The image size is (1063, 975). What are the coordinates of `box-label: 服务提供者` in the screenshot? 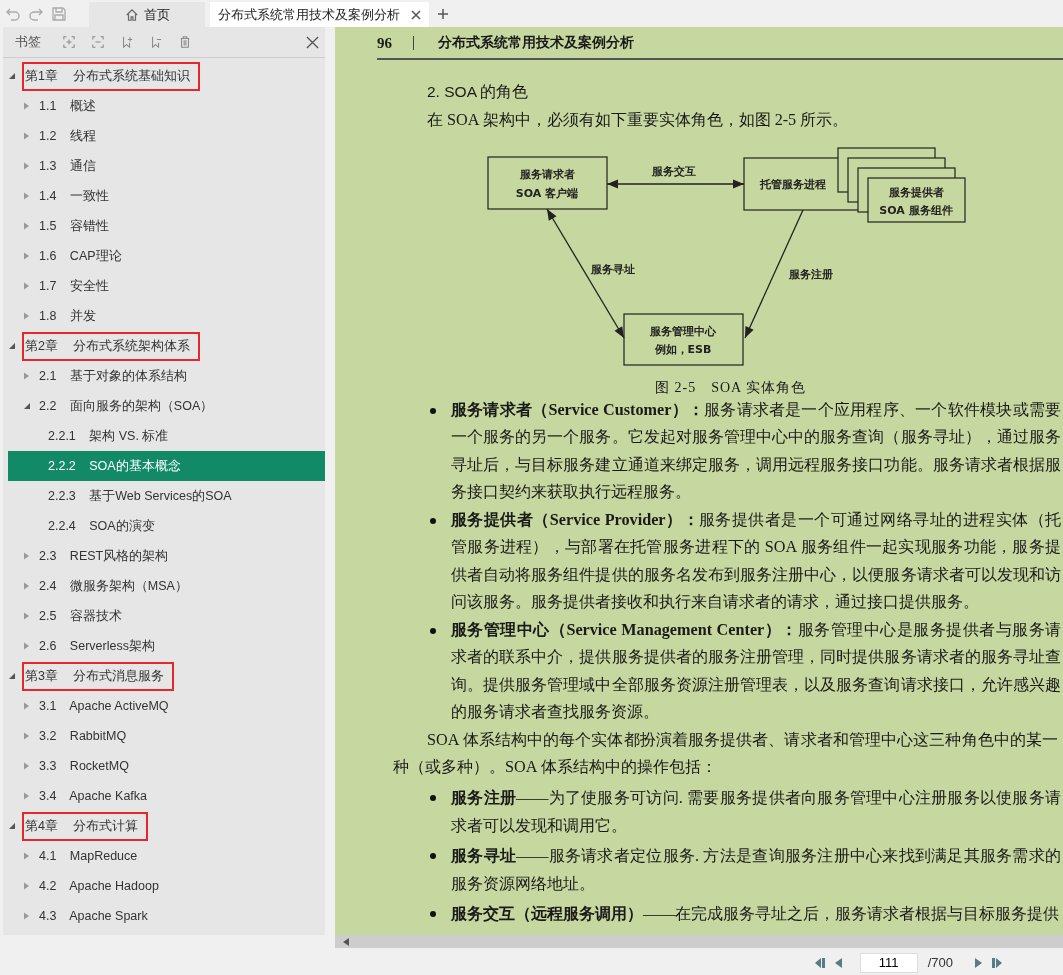 It's located at (916, 192).